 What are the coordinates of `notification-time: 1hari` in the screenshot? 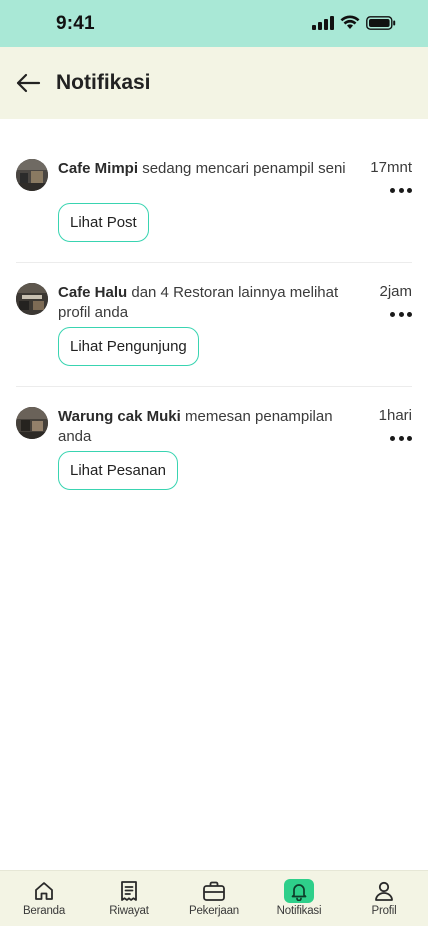 It's located at (395, 415).